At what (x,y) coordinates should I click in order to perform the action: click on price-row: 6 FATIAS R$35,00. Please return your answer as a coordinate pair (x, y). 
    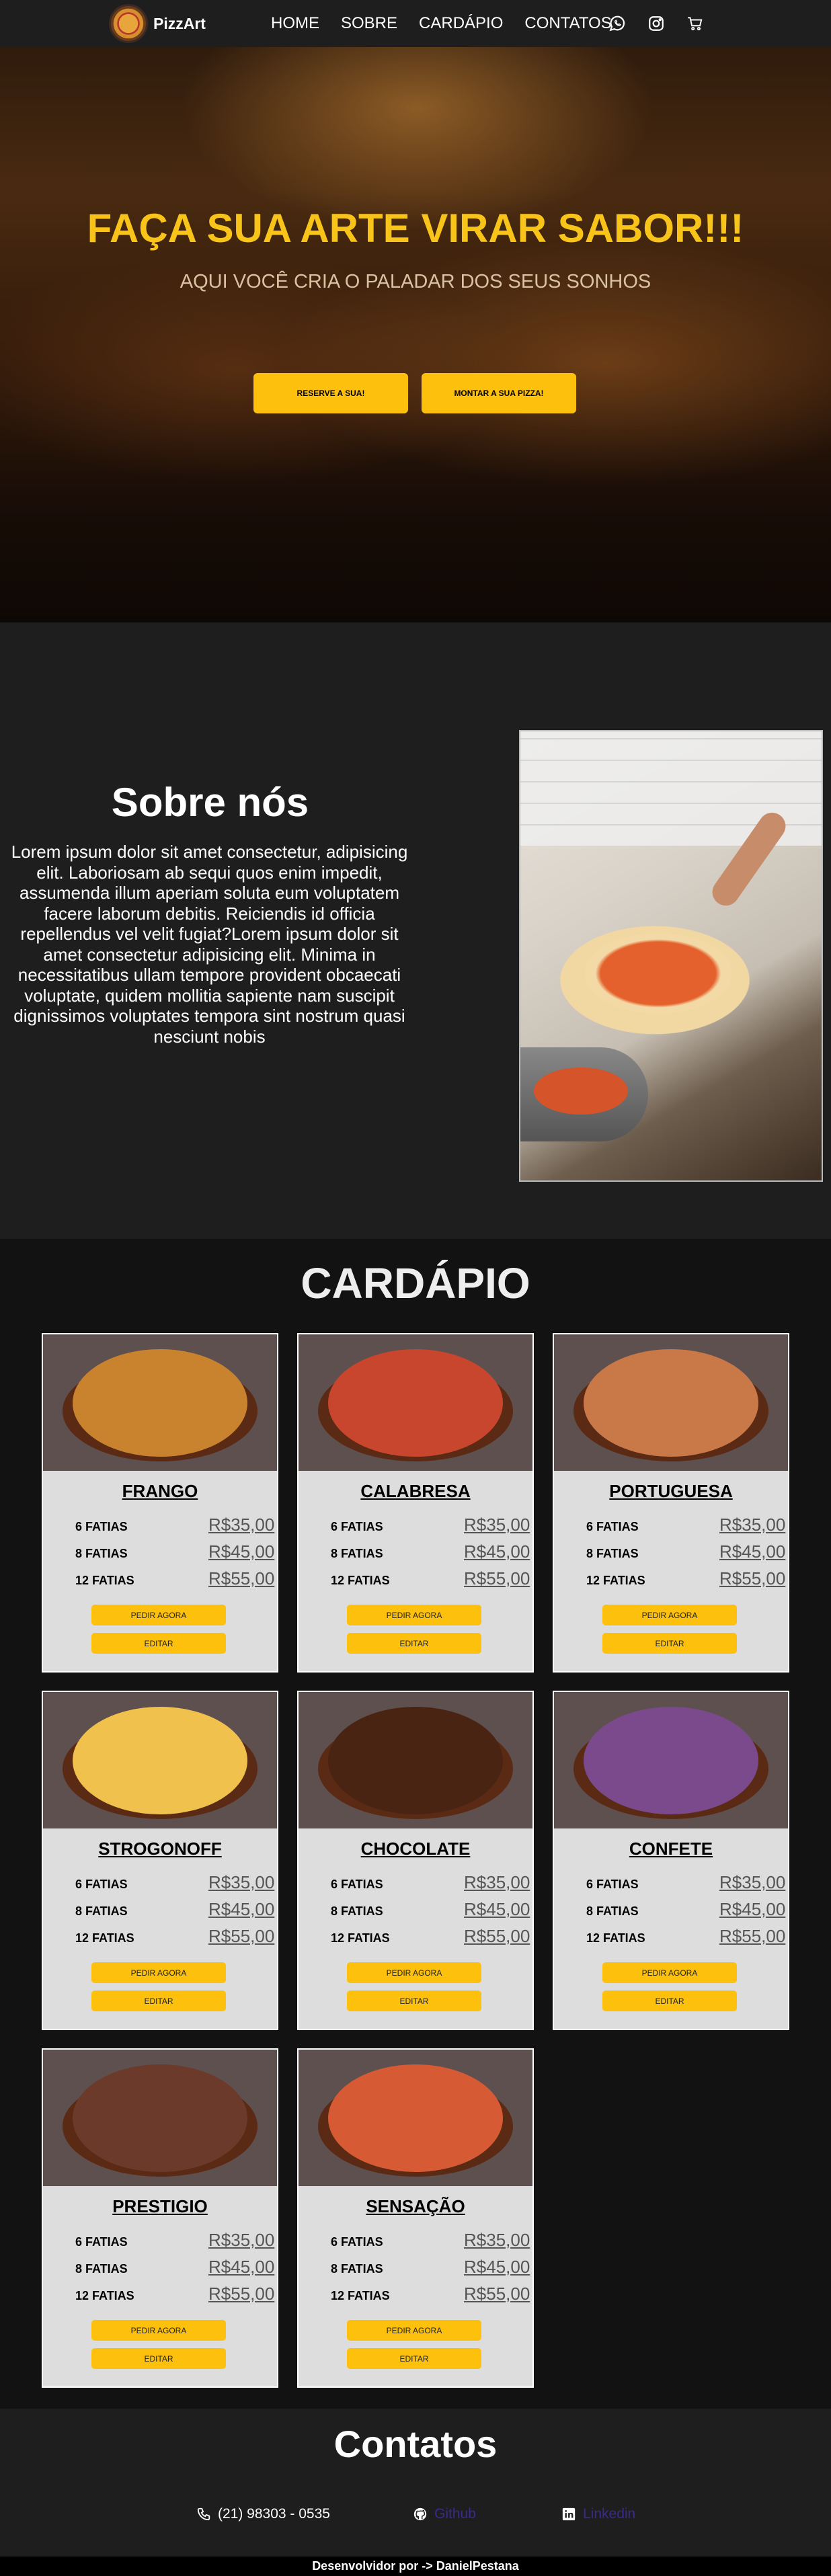
    Looking at the image, I should click on (175, 1526).